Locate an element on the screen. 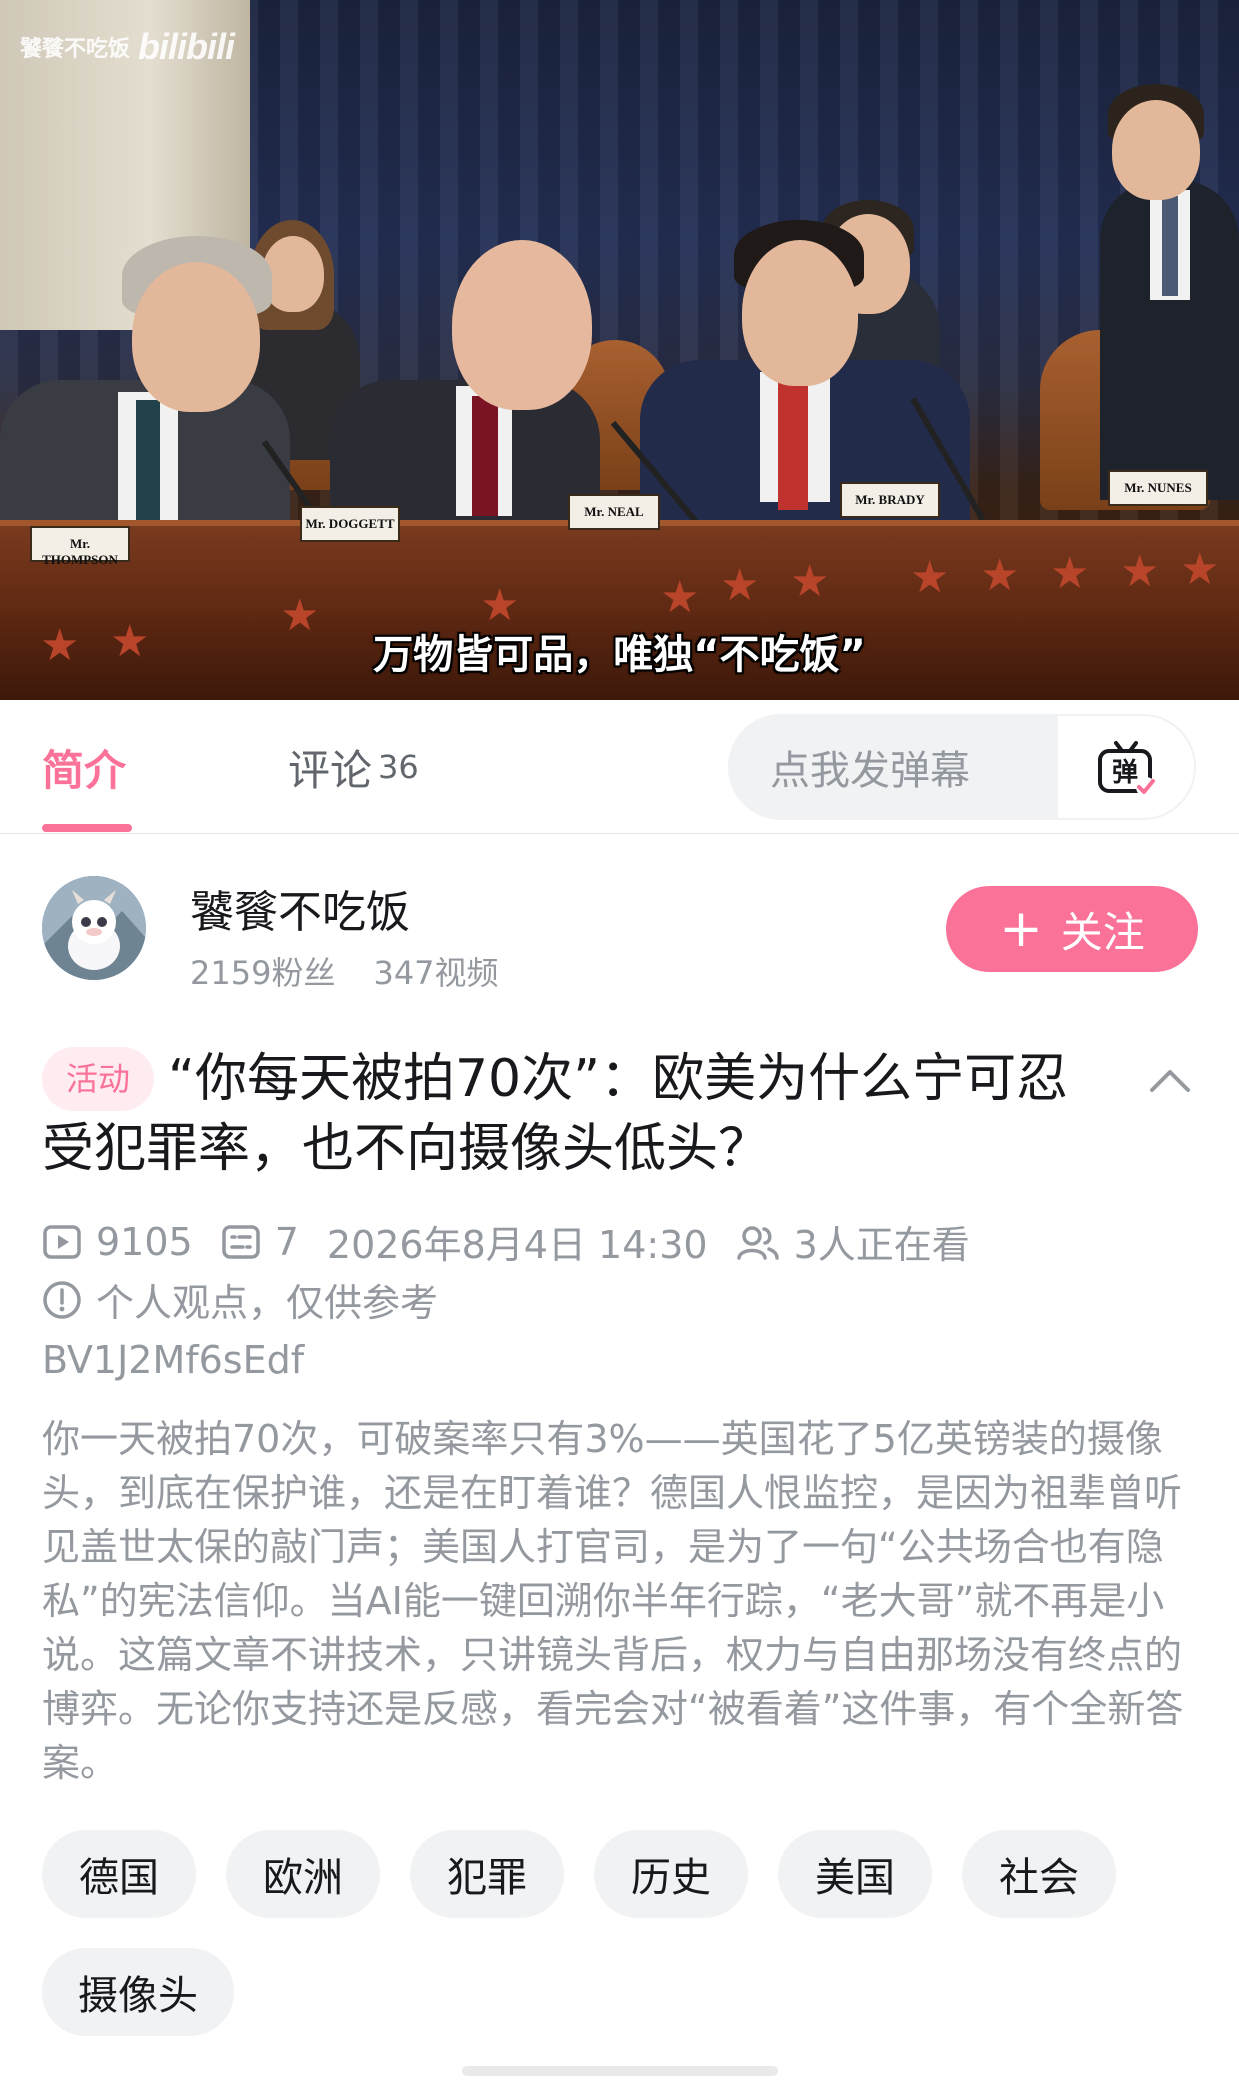  watching-people-icon is located at coordinates (758, 1242).